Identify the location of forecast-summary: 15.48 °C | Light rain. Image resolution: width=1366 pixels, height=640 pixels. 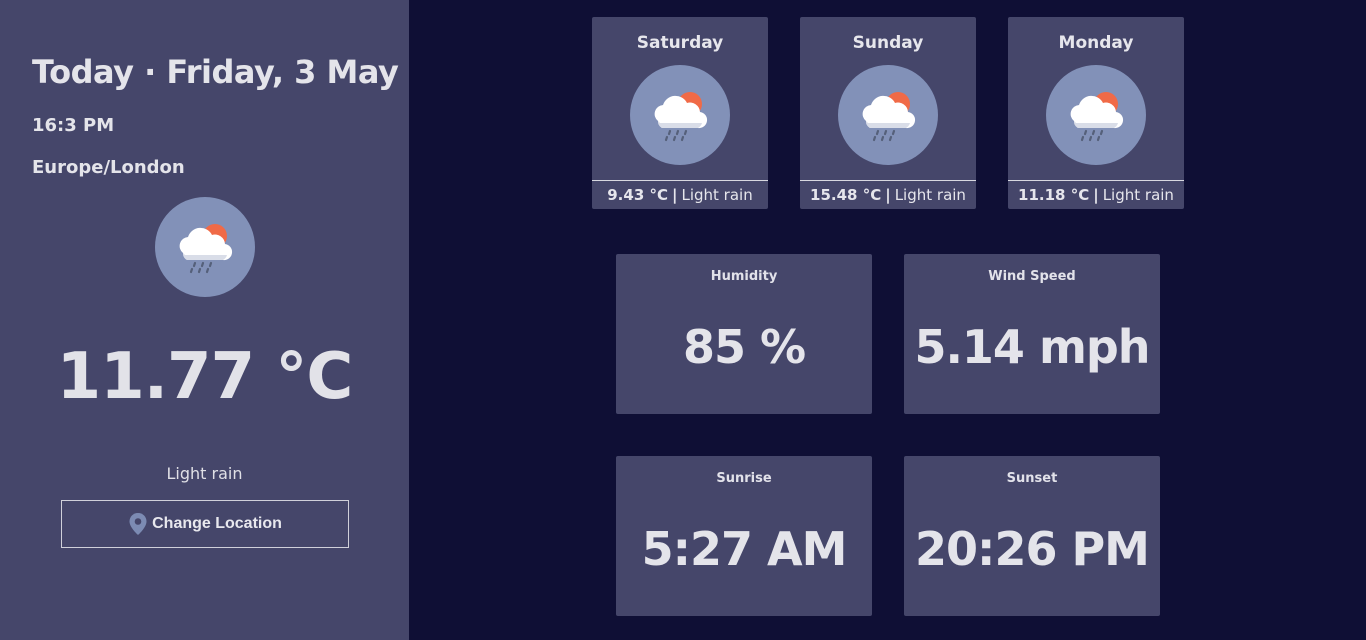
(888, 194).